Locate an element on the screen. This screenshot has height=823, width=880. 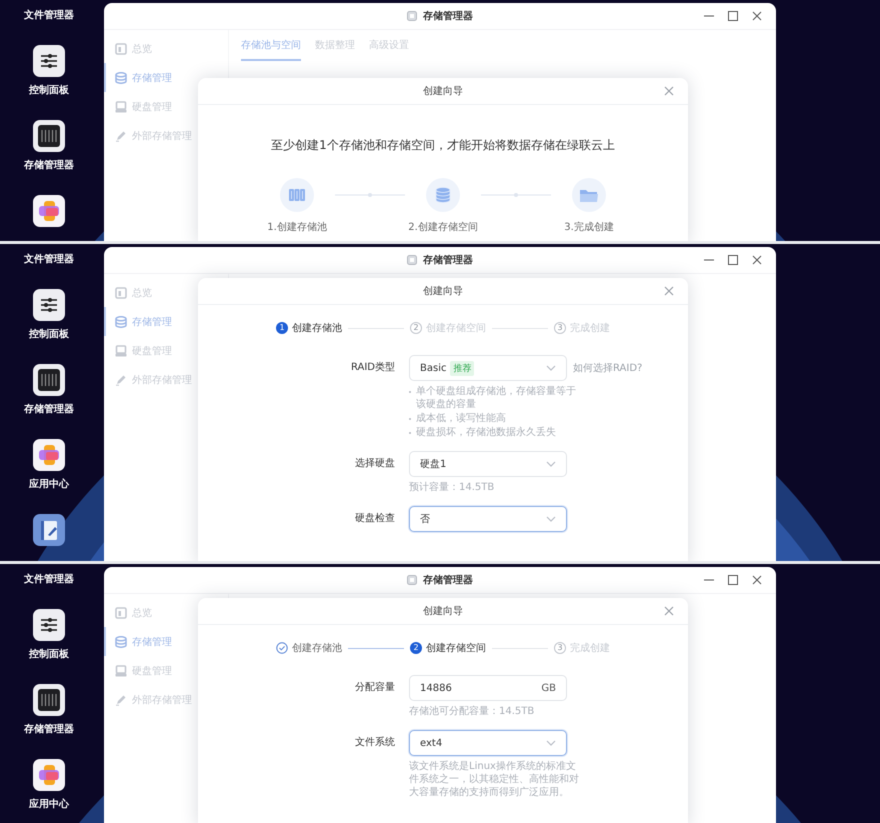
field-label: 分配容量 is located at coordinates (374, 687).